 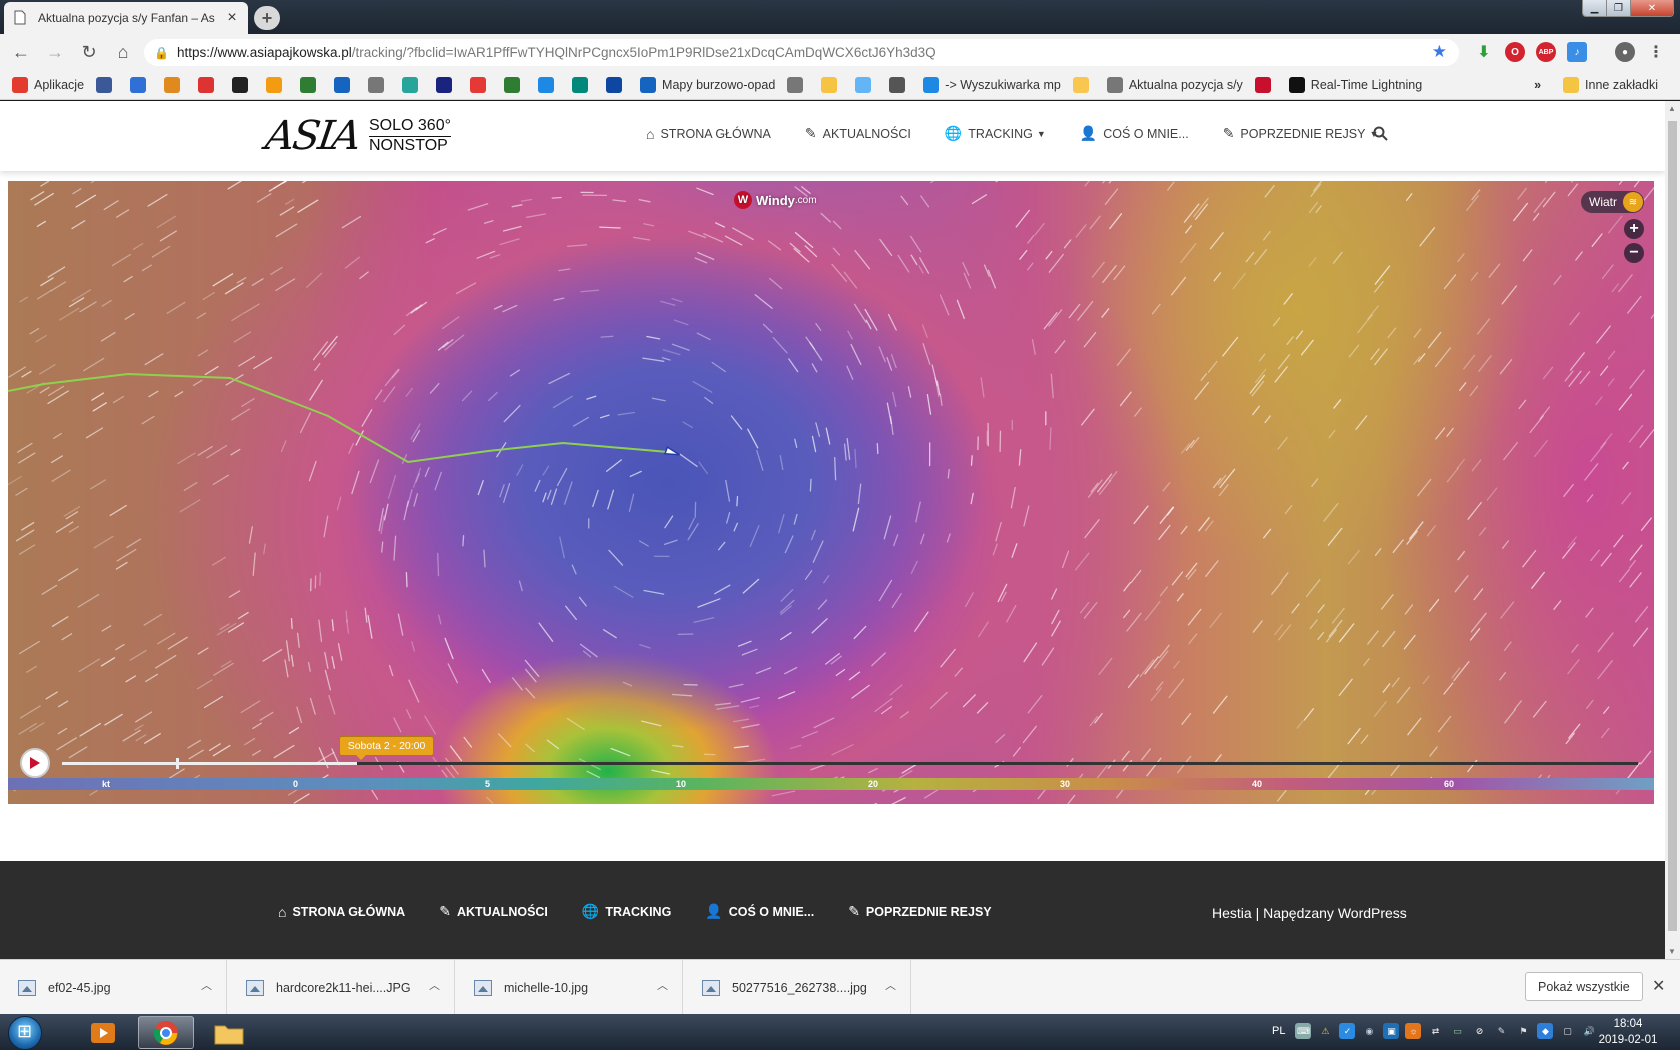 What do you see at coordinates (1391, 1031) in the screenshot?
I see `app-tray-icon: ▣` at bounding box center [1391, 1031].